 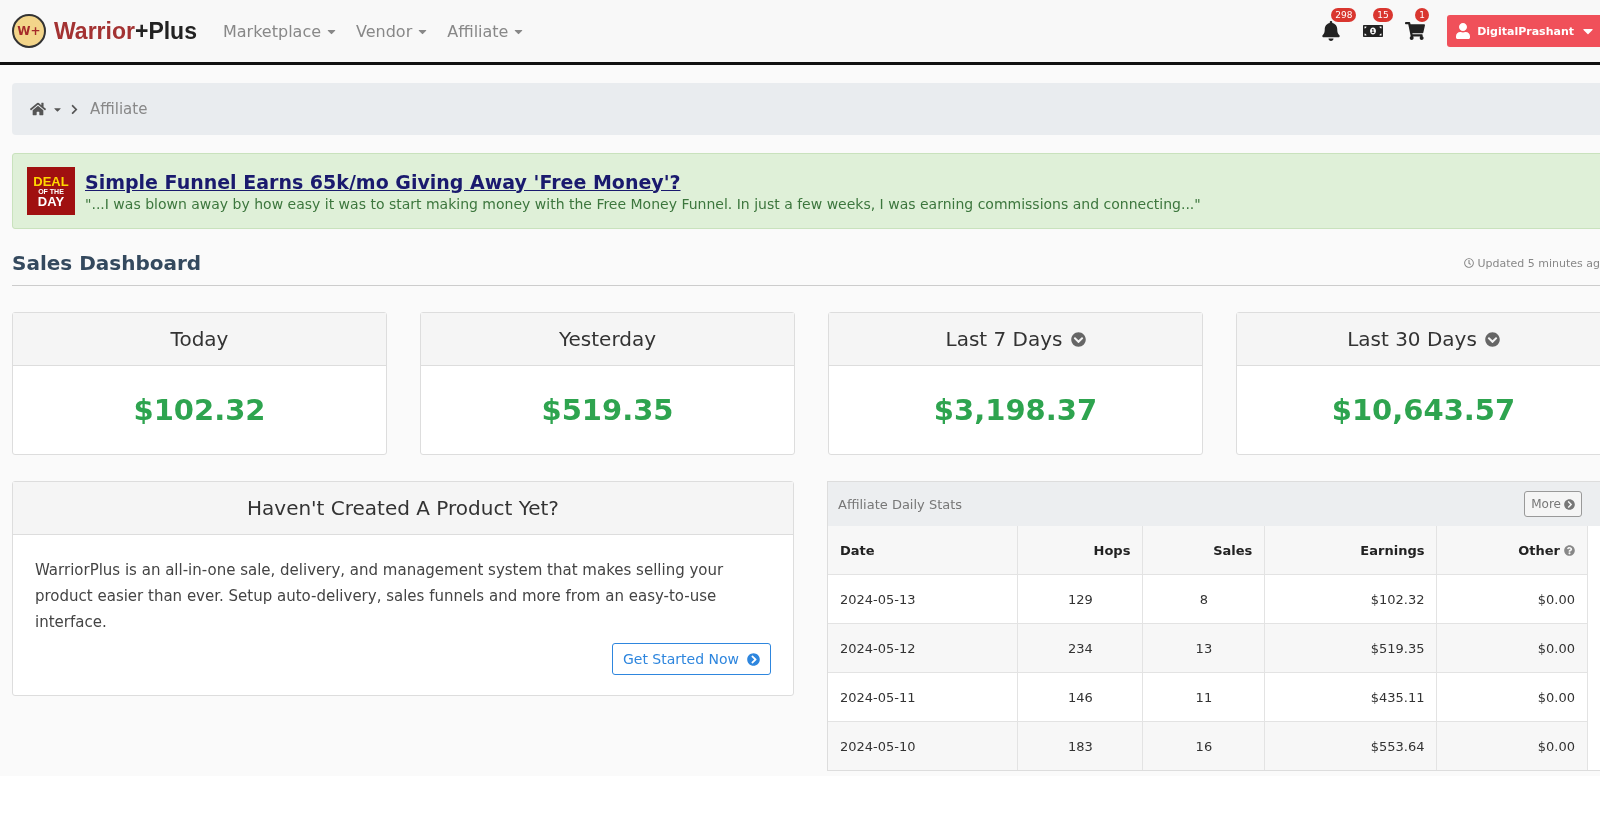 What do you see at coordinates (900, 504) in the screenshot?
I see `panel-title: Affiliate Daily Stats` at bounding box center [900, 504].